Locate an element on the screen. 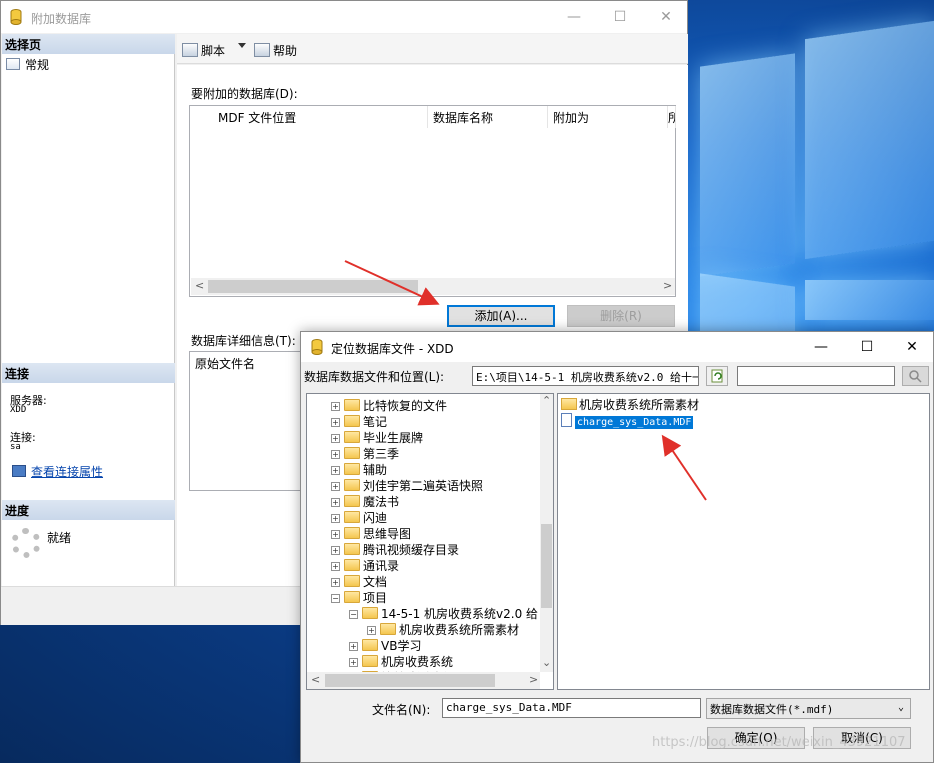 The image size is (934, 763). tree-node-label: 思维导图 is located at coordinates (387, 534).